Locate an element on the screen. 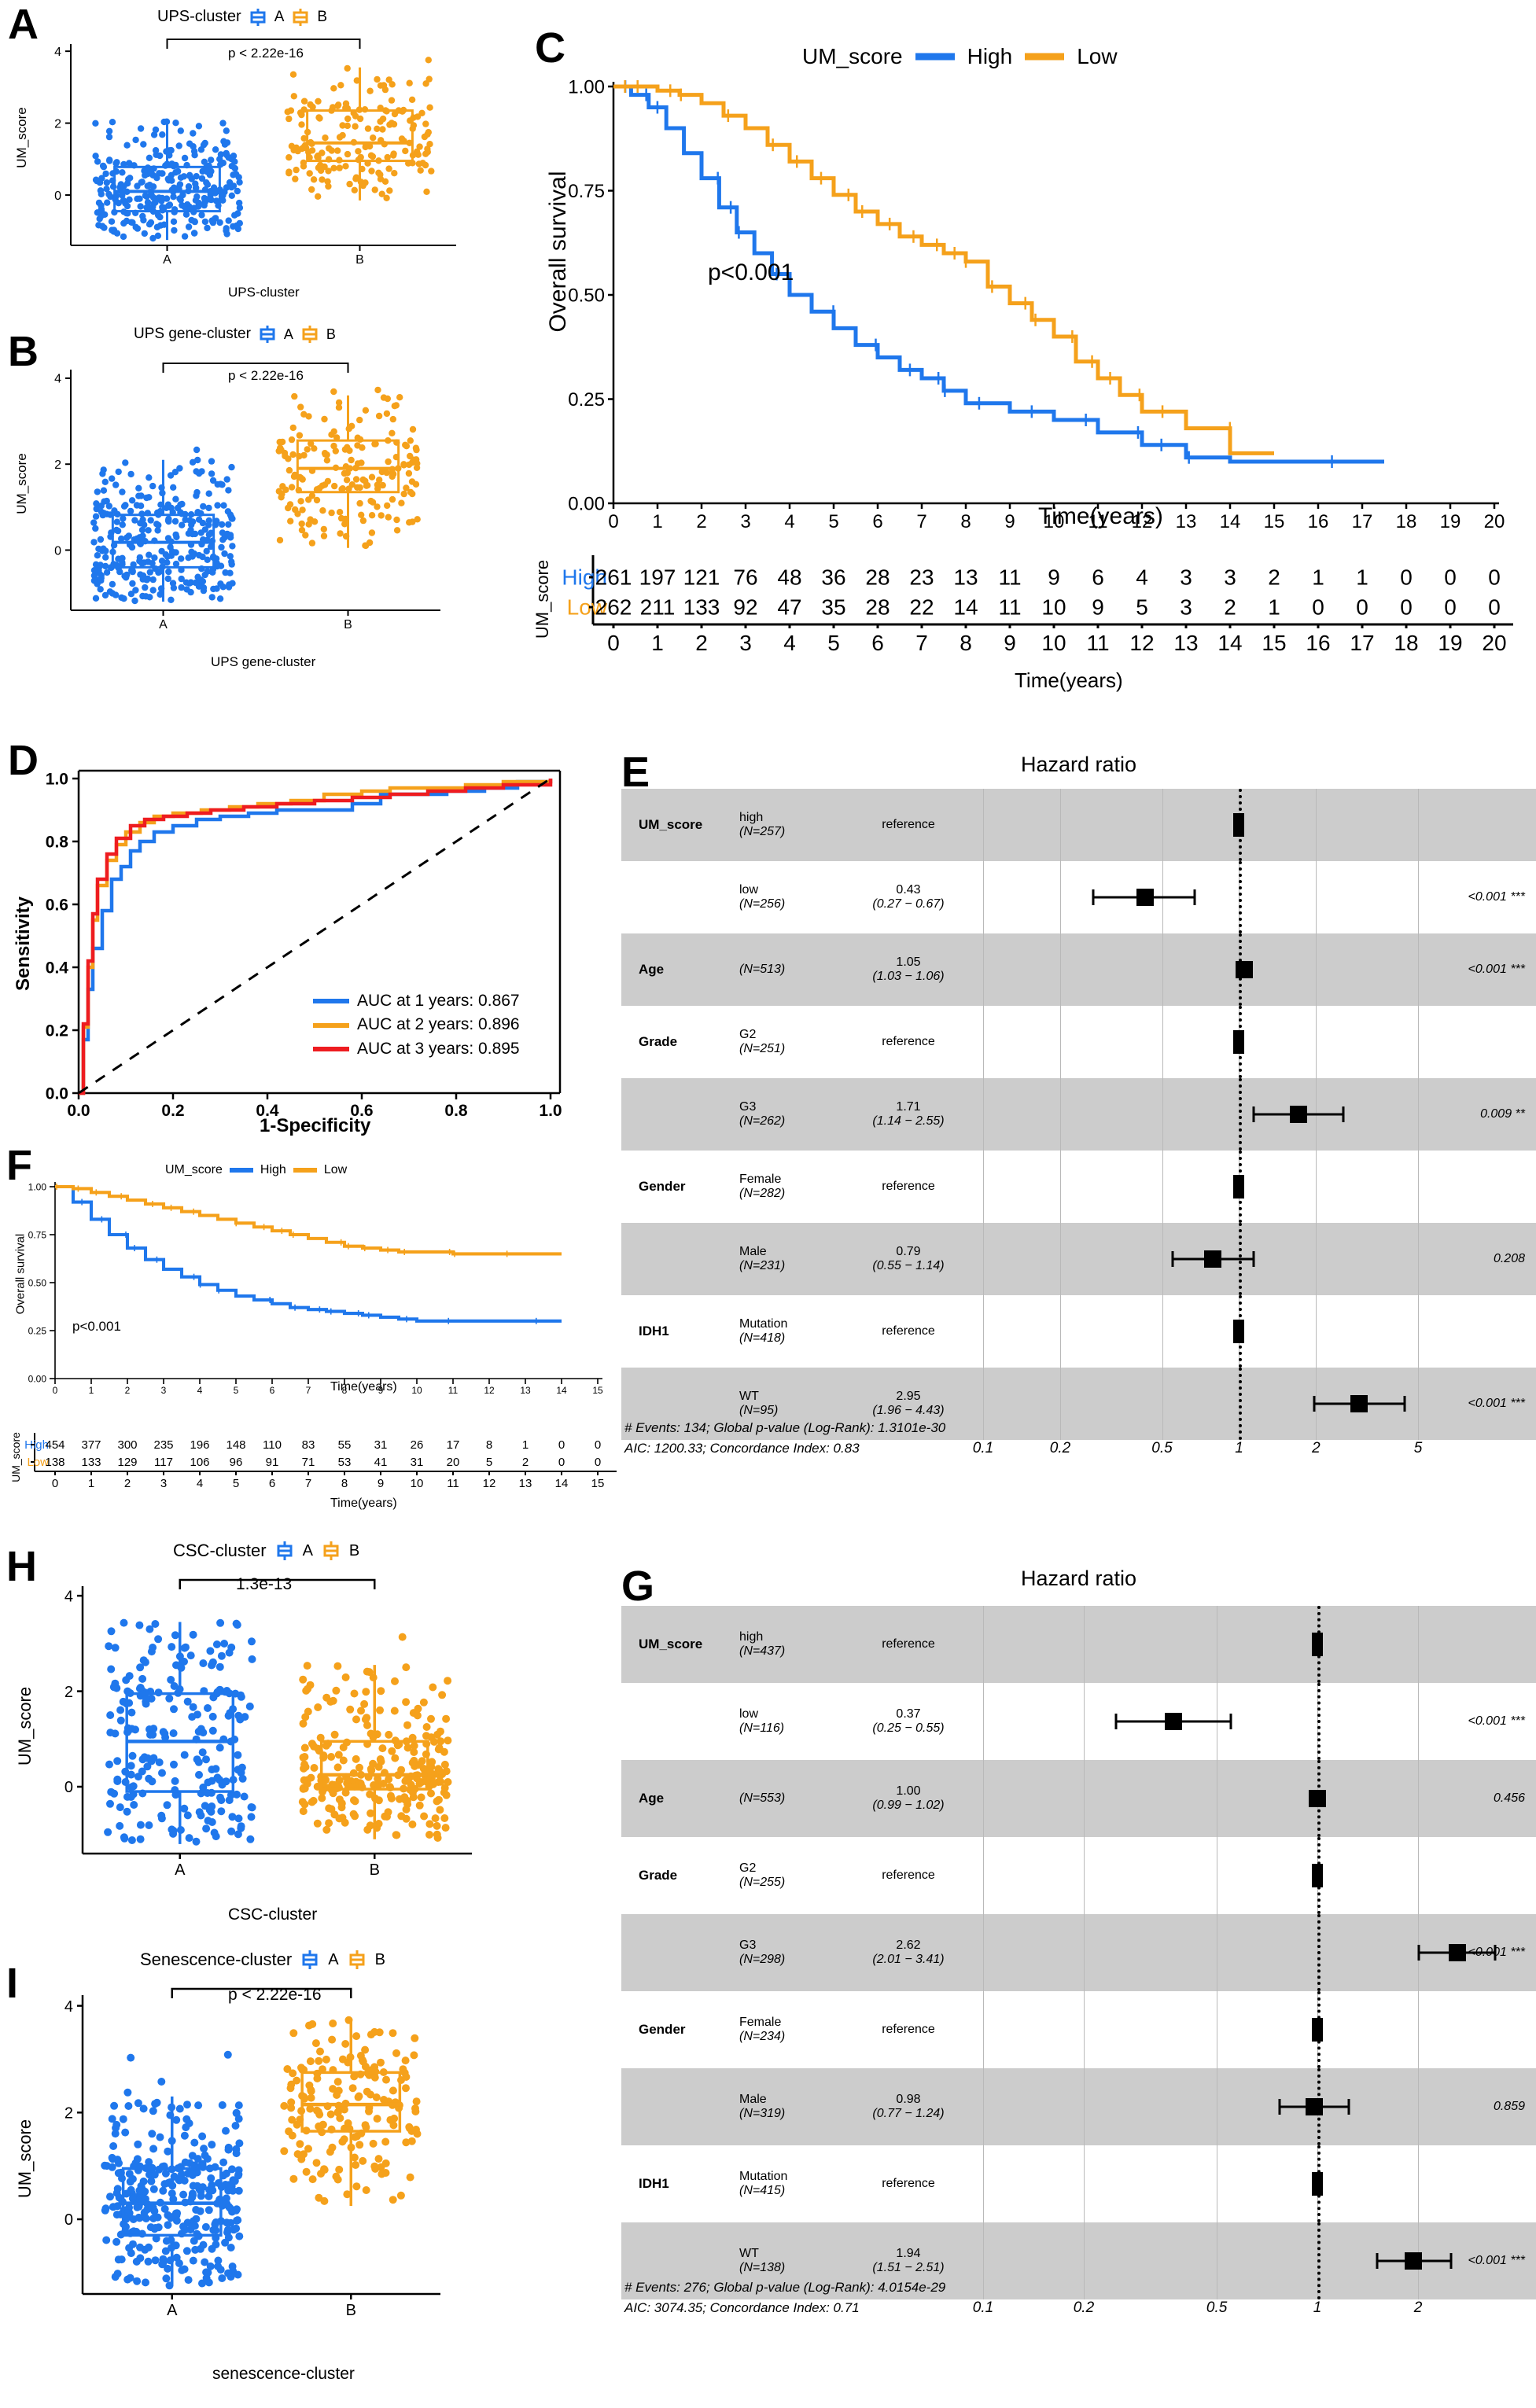 The height and width of the screenshot is (2408, 1536). svg-text: 19 is located at coordinates (1450, 521).